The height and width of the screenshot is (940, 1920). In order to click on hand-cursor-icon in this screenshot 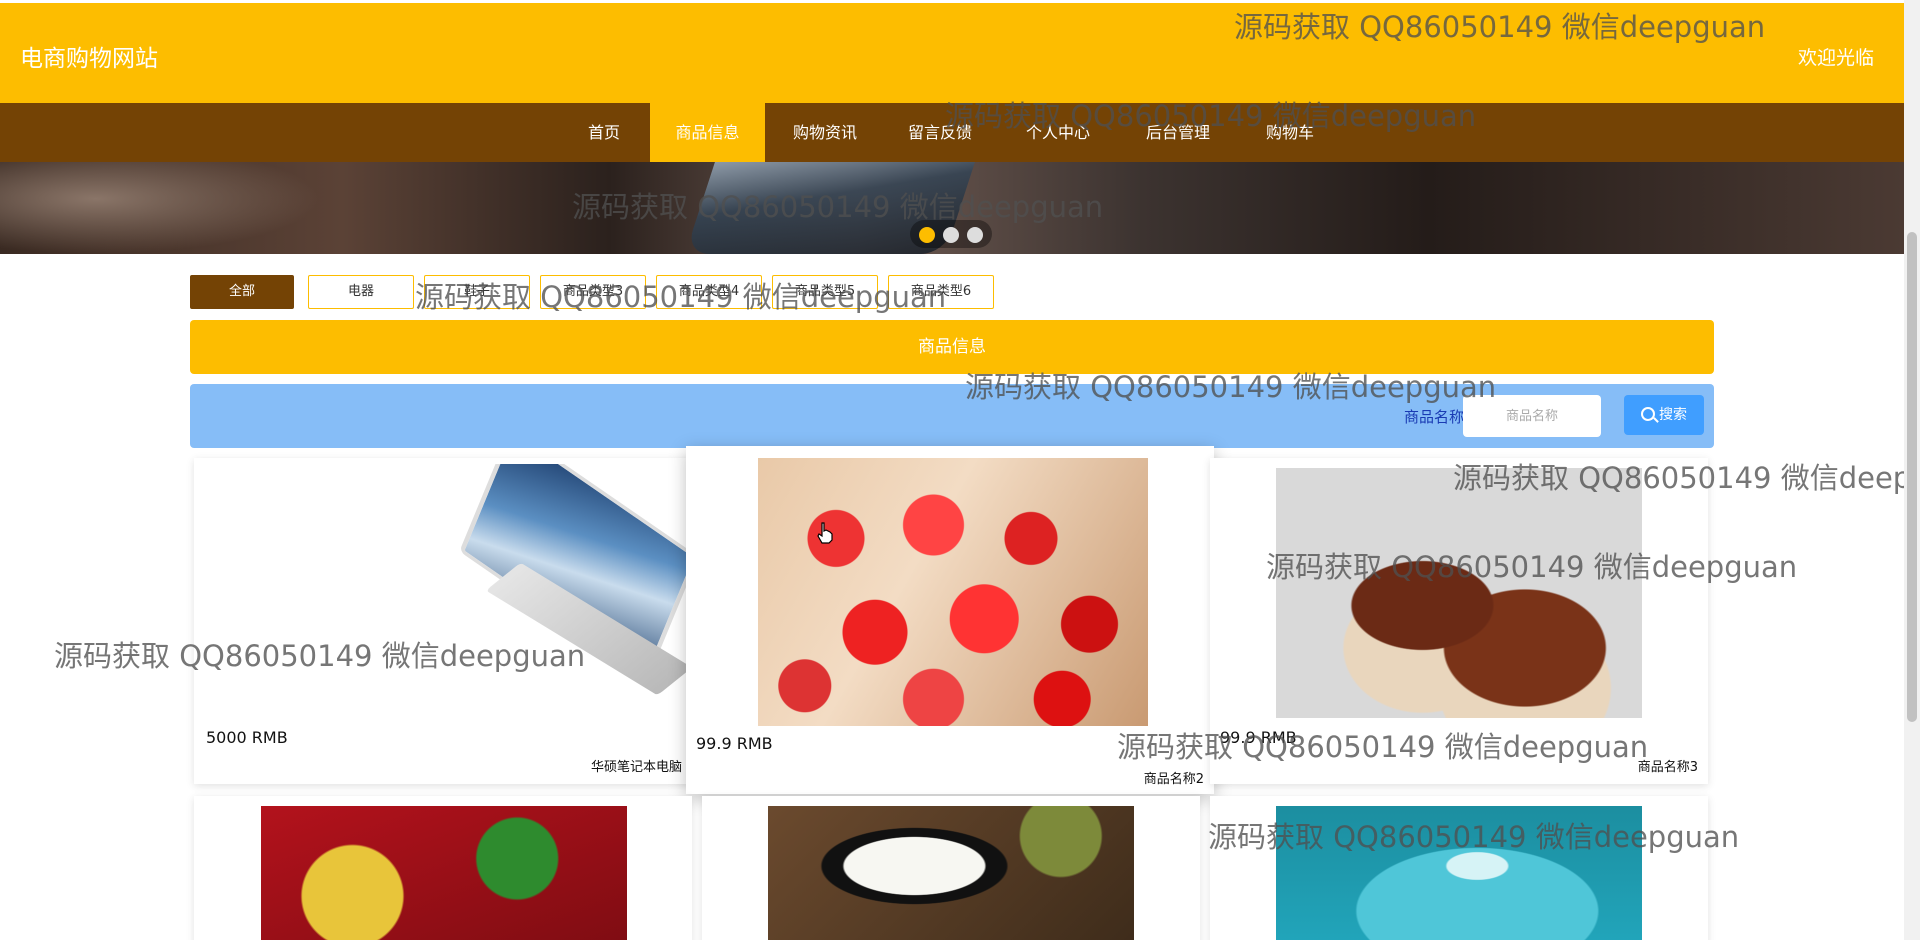, I will do `click(825, 533)`.